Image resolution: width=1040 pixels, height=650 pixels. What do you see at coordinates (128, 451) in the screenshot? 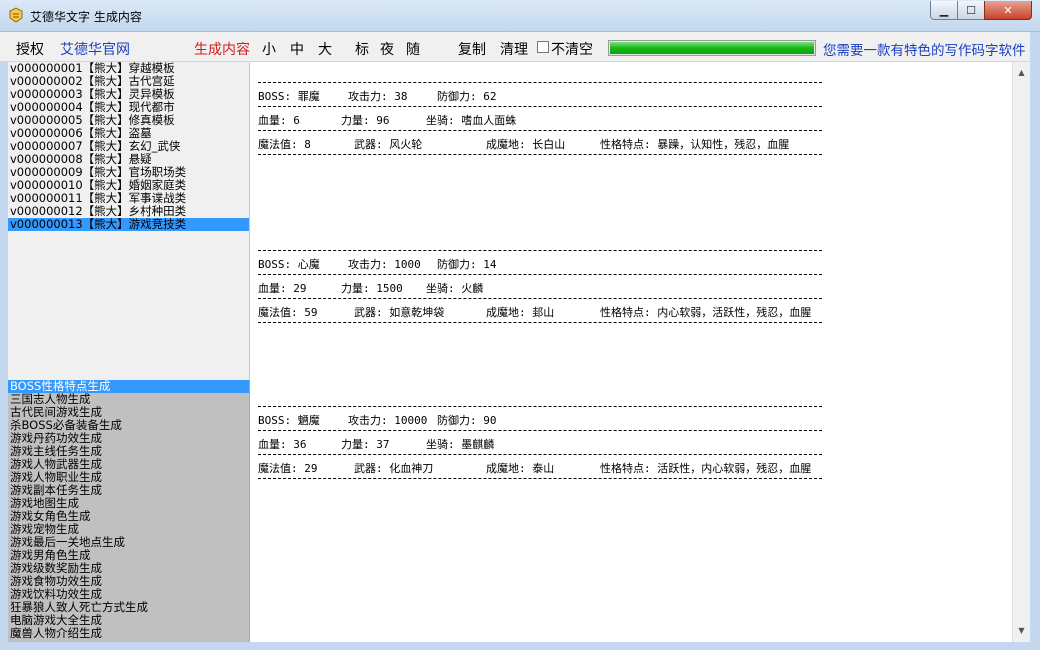
I see `generator-list-item: 游戏主线任务生成` at bounding box center [128, 451].